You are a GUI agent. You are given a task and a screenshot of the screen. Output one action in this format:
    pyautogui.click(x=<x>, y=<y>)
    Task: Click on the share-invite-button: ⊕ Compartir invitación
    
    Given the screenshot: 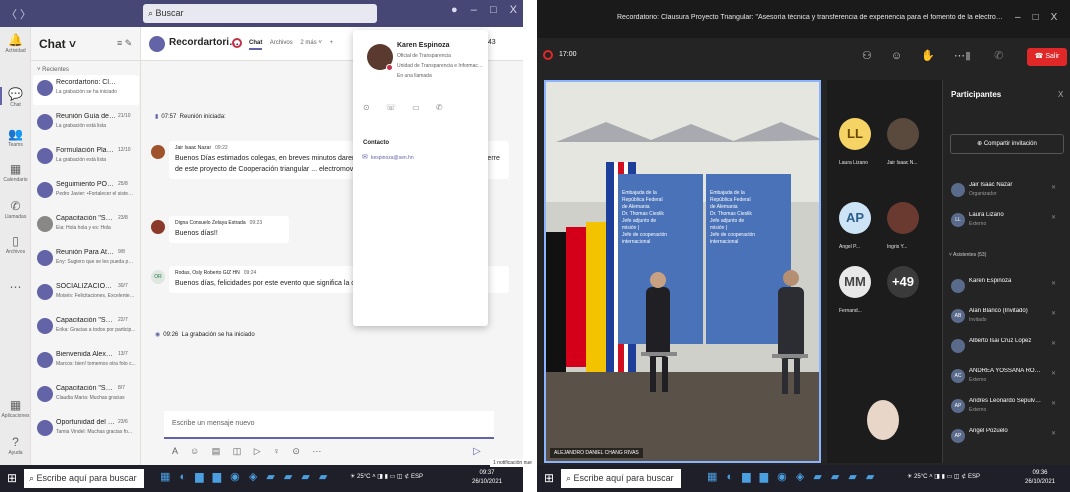 What is the action you would take?
    pyautogui.click(x=1007, y=144)
    